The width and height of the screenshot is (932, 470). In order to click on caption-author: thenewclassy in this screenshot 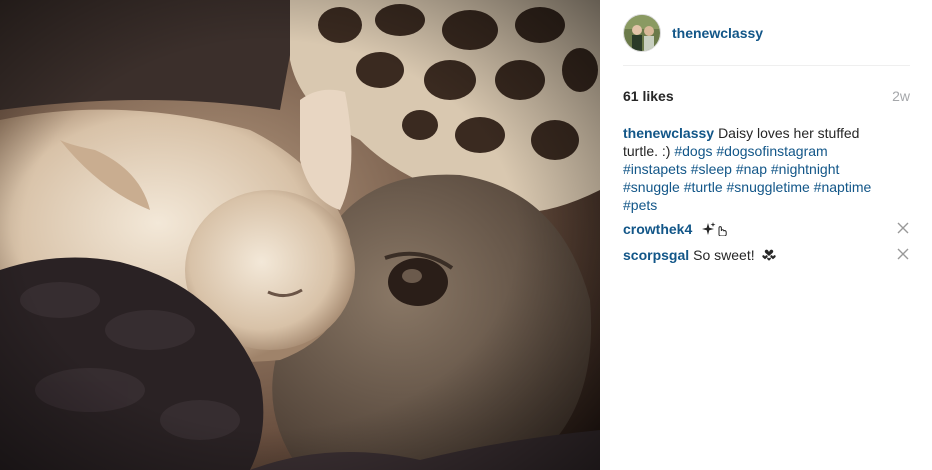, I will do `click(668, 133)`.